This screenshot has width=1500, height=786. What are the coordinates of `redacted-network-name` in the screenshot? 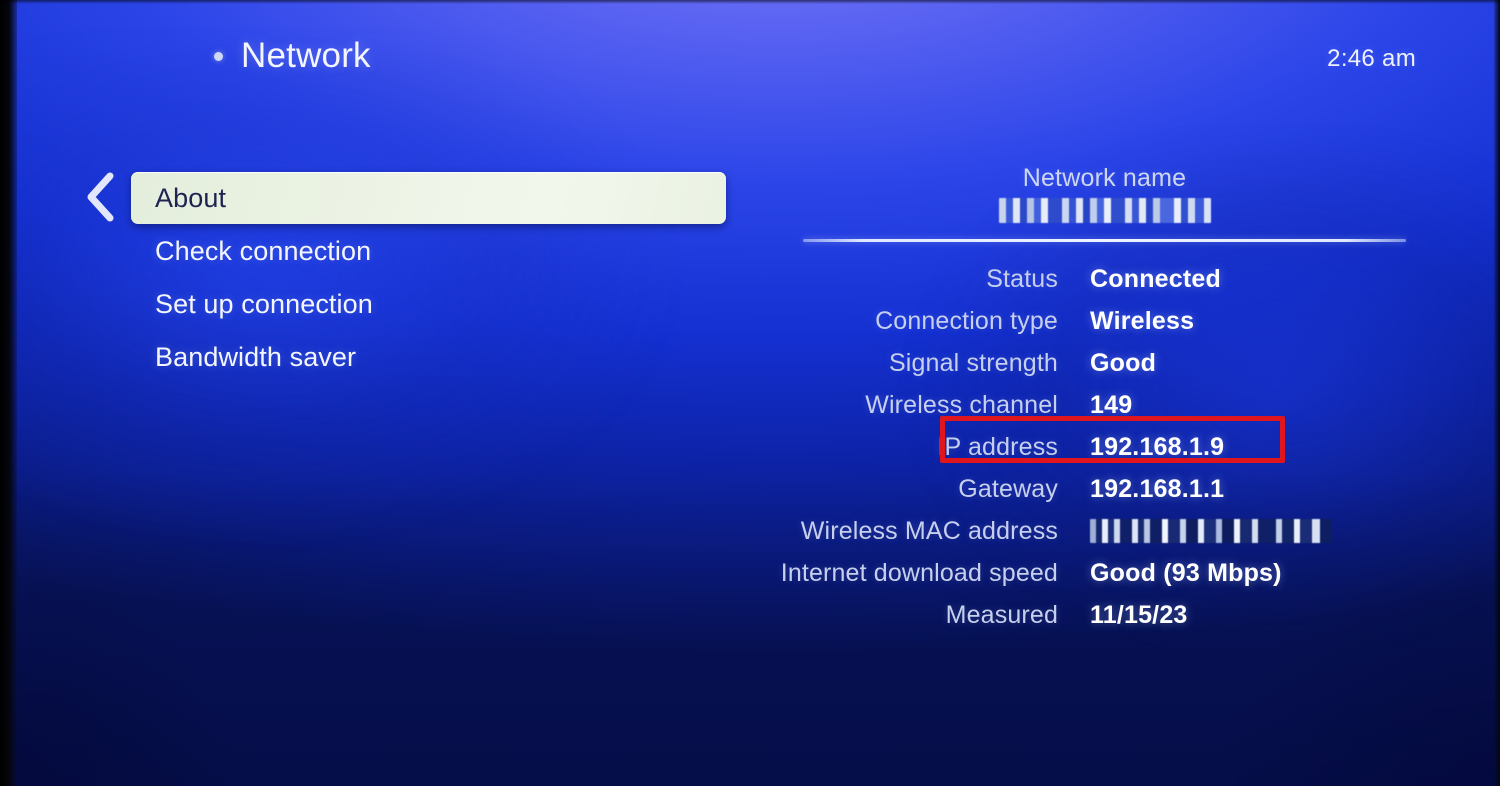 It's located at (1104, 210).